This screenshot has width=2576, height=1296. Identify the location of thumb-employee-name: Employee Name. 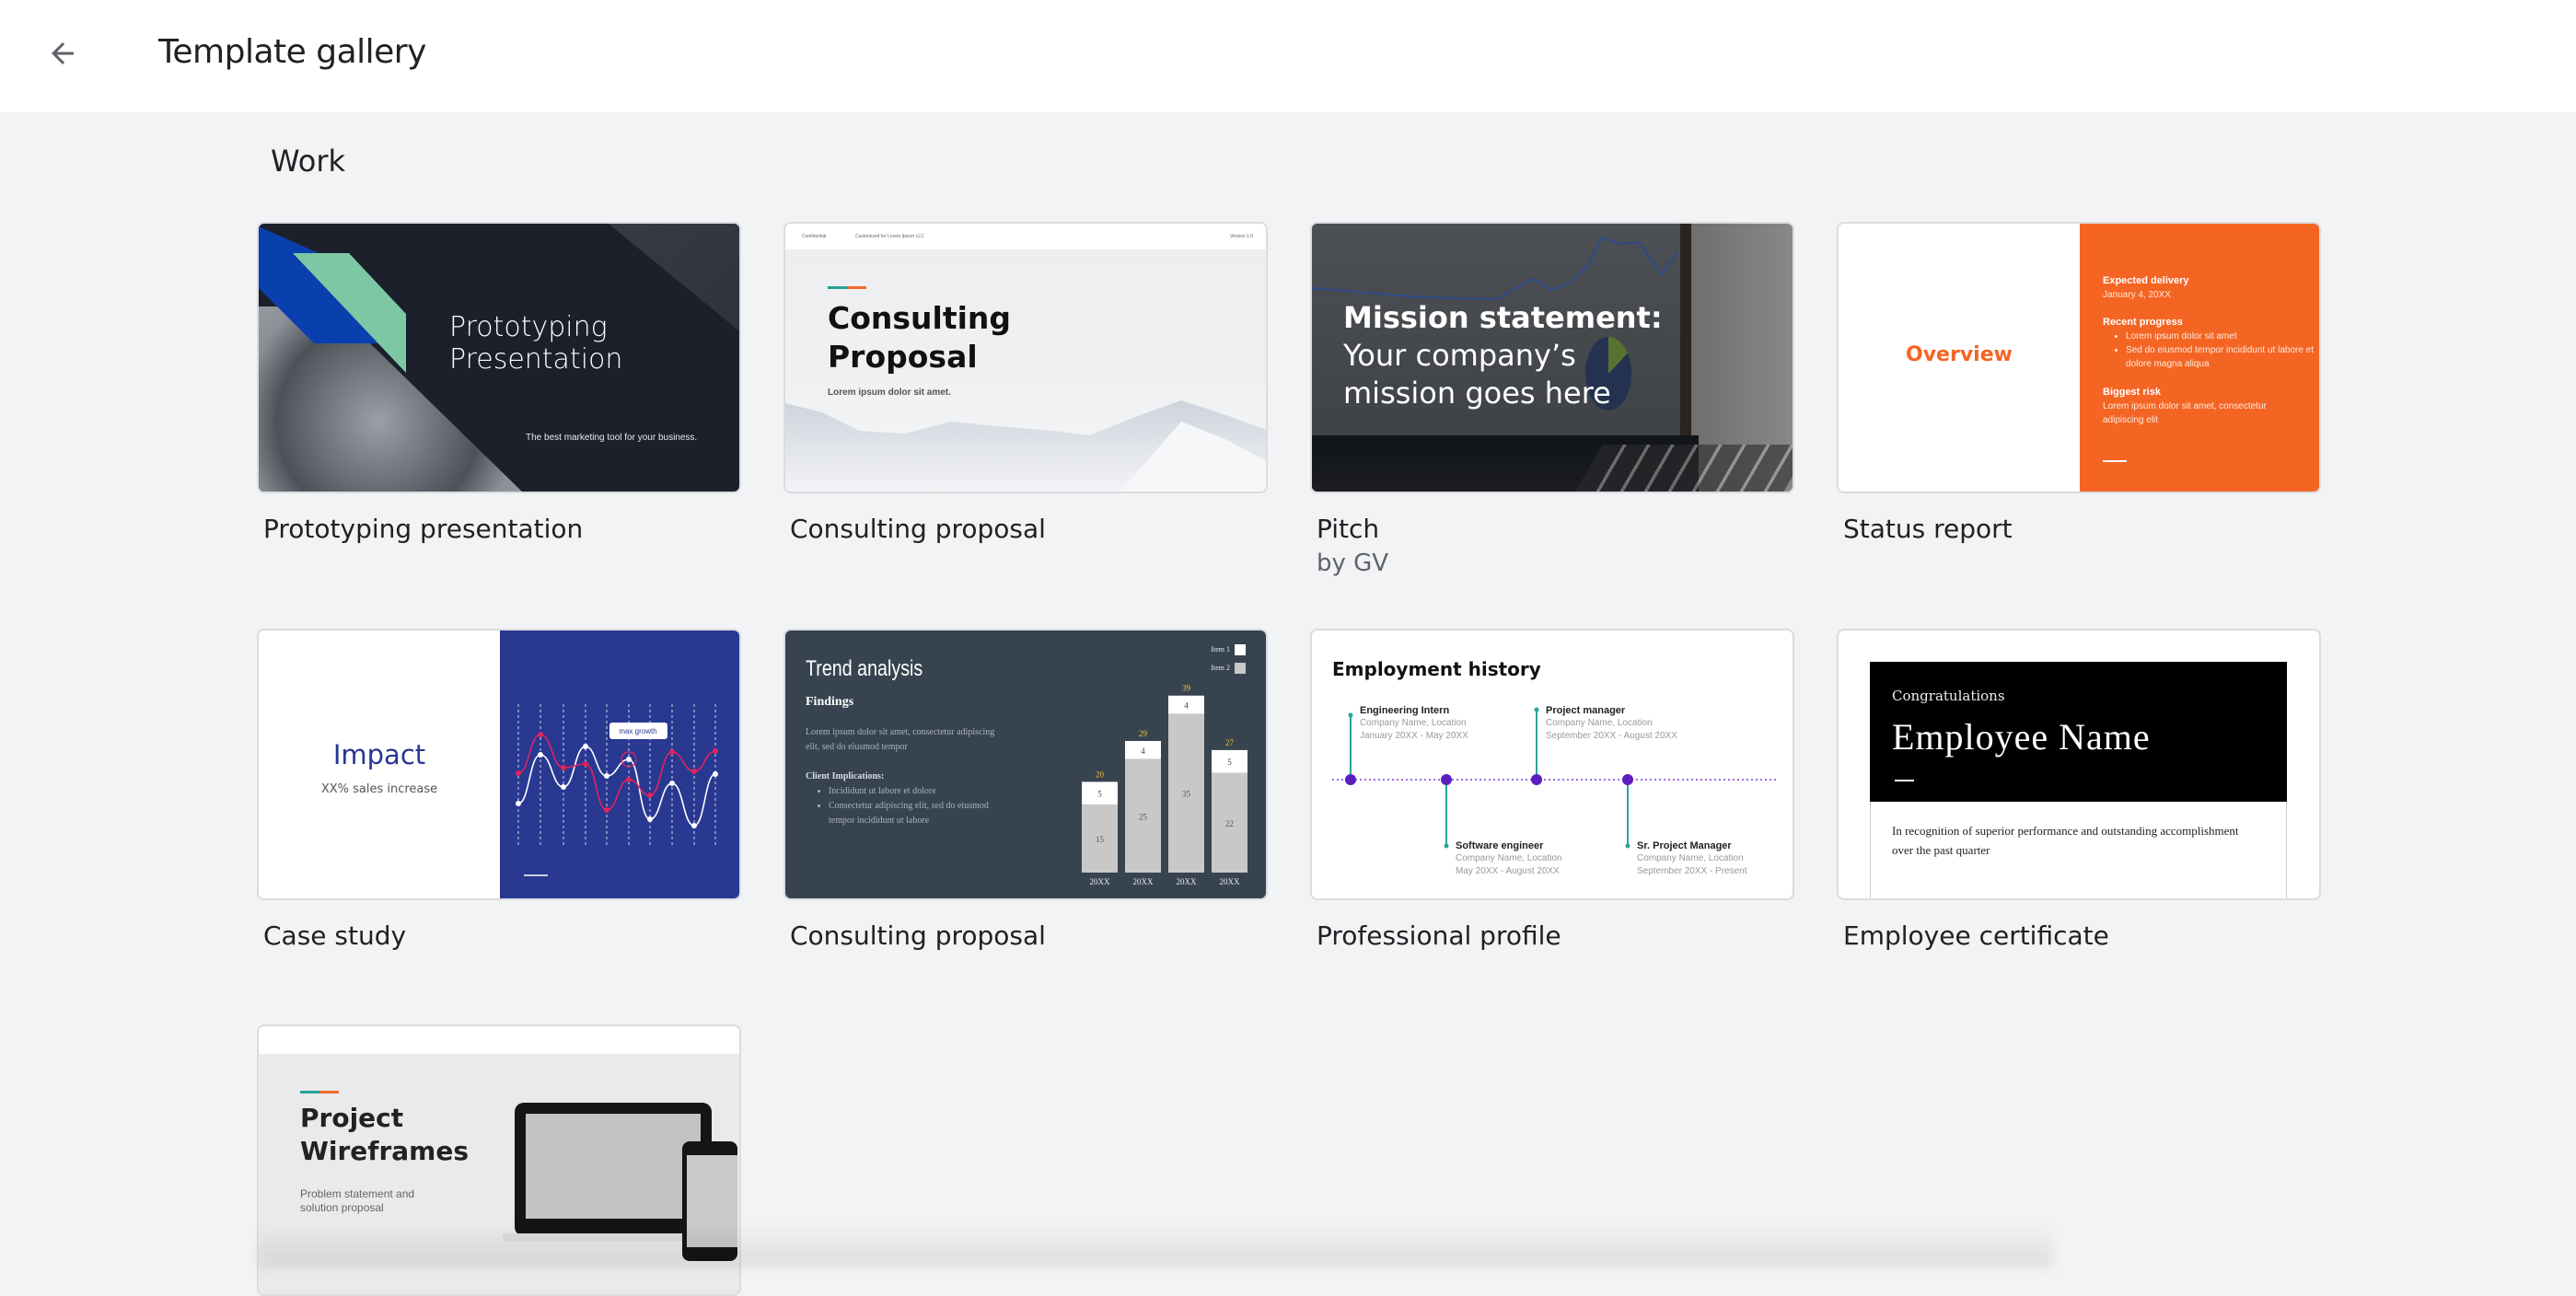
(2021, 737).